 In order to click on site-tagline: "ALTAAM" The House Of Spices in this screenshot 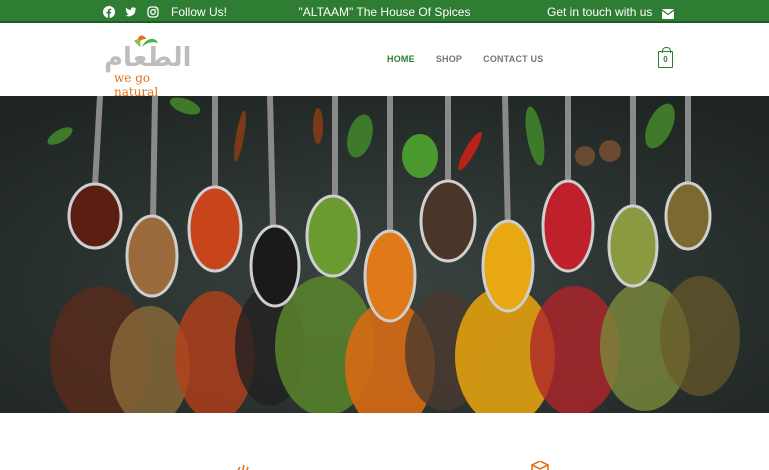, I will do `click(384, 12)`.